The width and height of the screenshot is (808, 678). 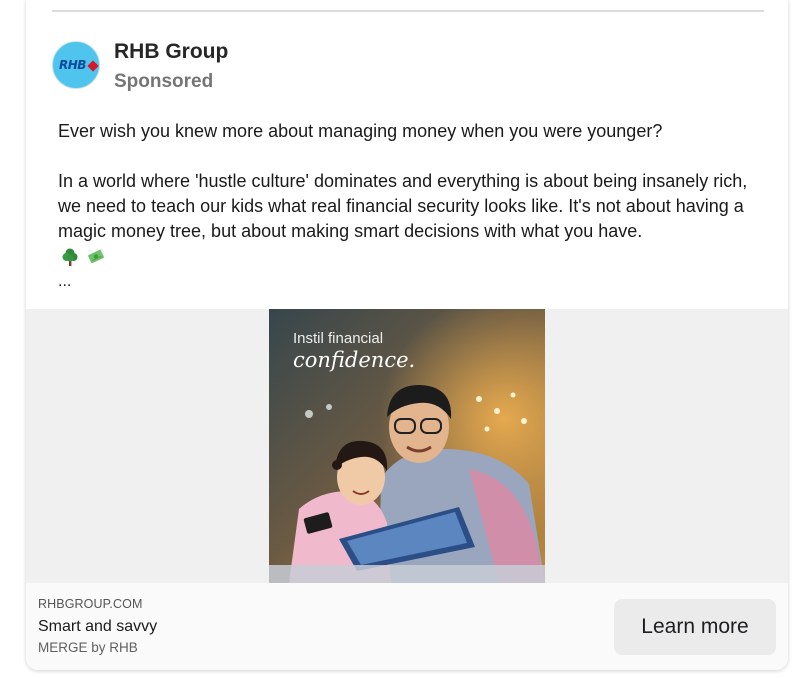 I want to click on link-headline: Smart and savvy, so click(x=98, y=626).